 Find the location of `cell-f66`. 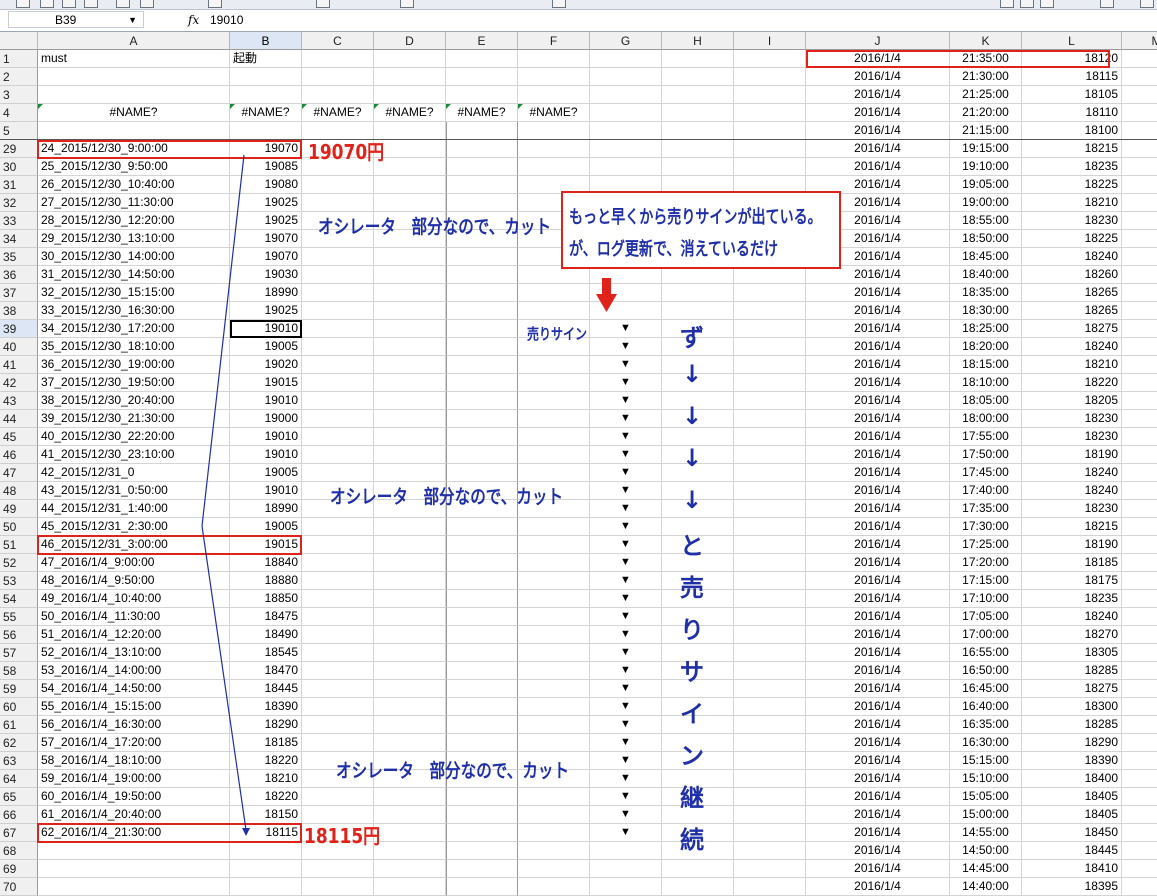

cell-f66 is located at coordinates (554, 815).